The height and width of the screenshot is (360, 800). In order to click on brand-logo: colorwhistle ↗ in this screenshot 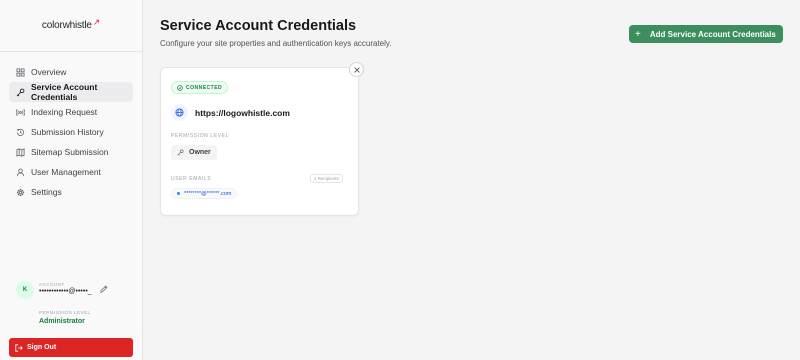, I will do `click(71, 26)`.